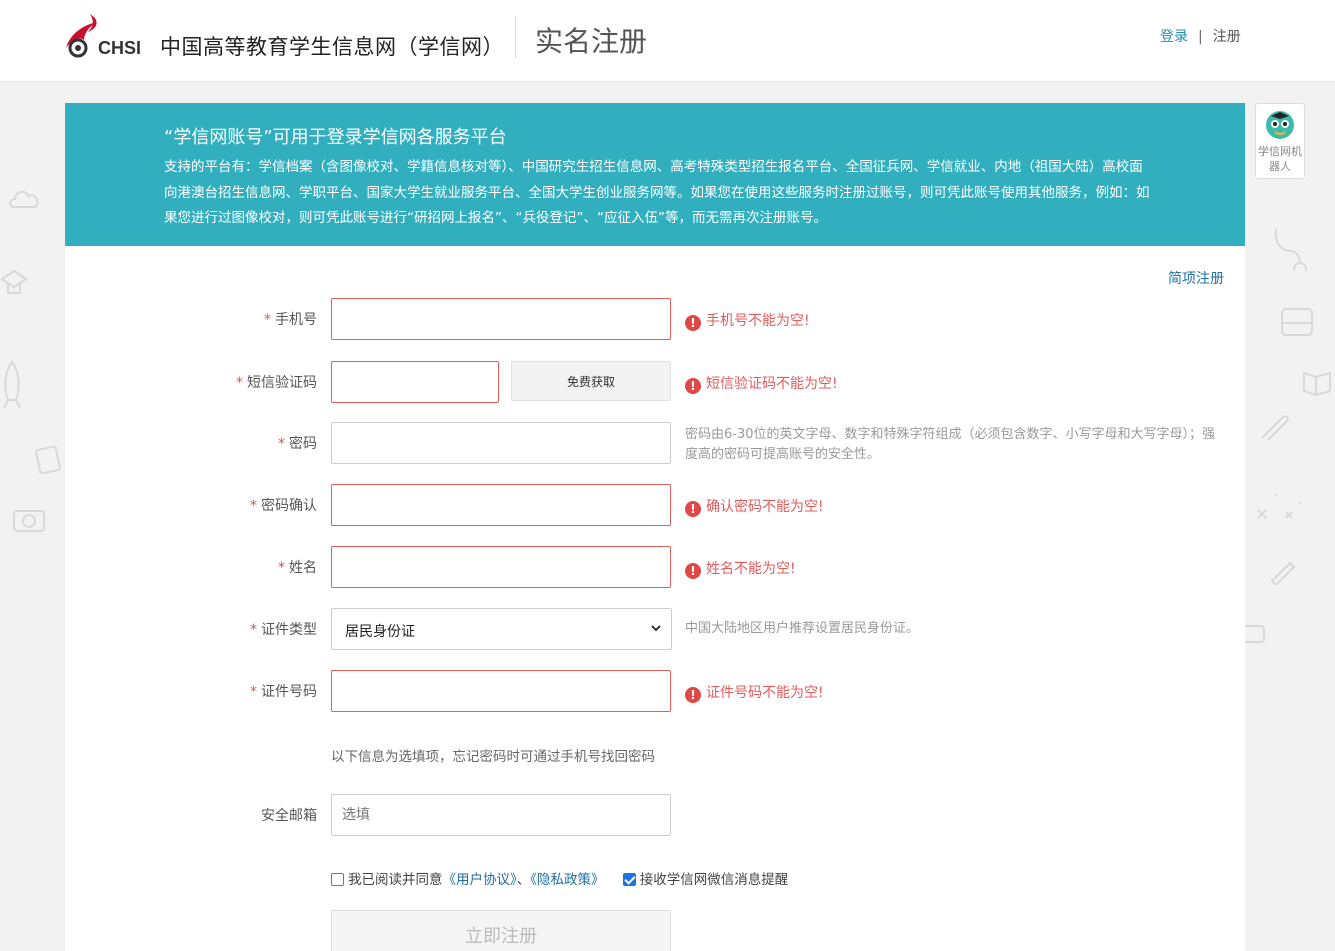 The image size is (1335, 951). Describe the element at coordinates (415, 382) in the screenshot. I see `sms-code-input` at that location.